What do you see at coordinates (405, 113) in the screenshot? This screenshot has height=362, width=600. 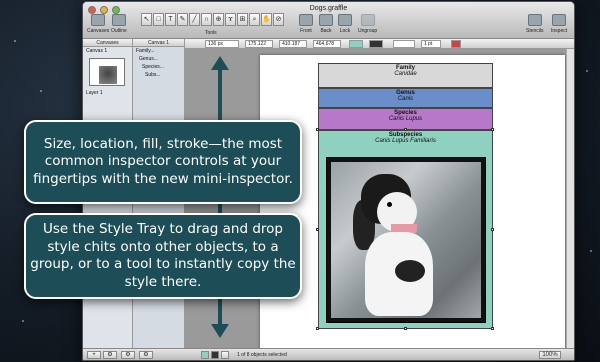 I see `species-title: Species` at bounding box center [405, 113].